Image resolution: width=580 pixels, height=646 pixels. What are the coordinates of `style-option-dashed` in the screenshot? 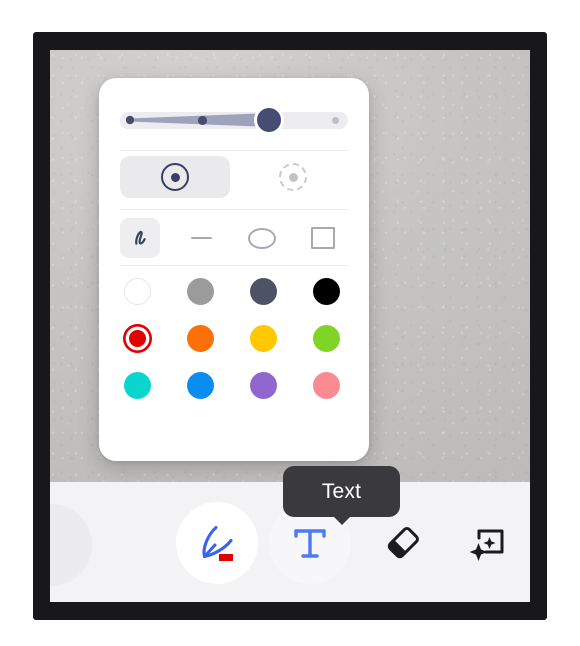 It's located at (293, 177).